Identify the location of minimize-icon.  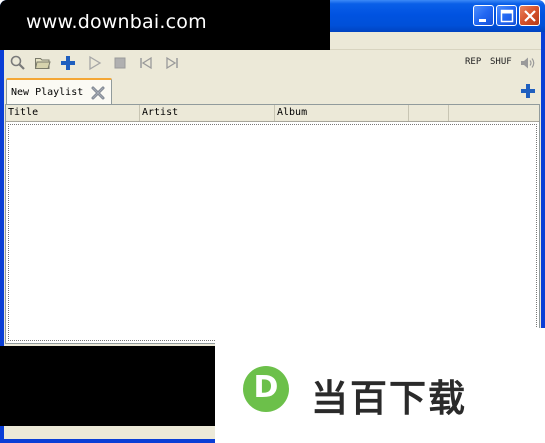
(482, 20).